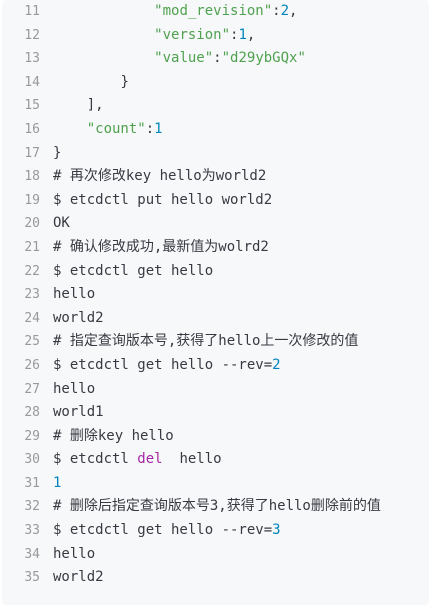 This screenshot has height=613, width=431. What do you see at coordinates (32, 106) in the screenshot?
I see `line-number: 15` at bounding box center [32, 106].